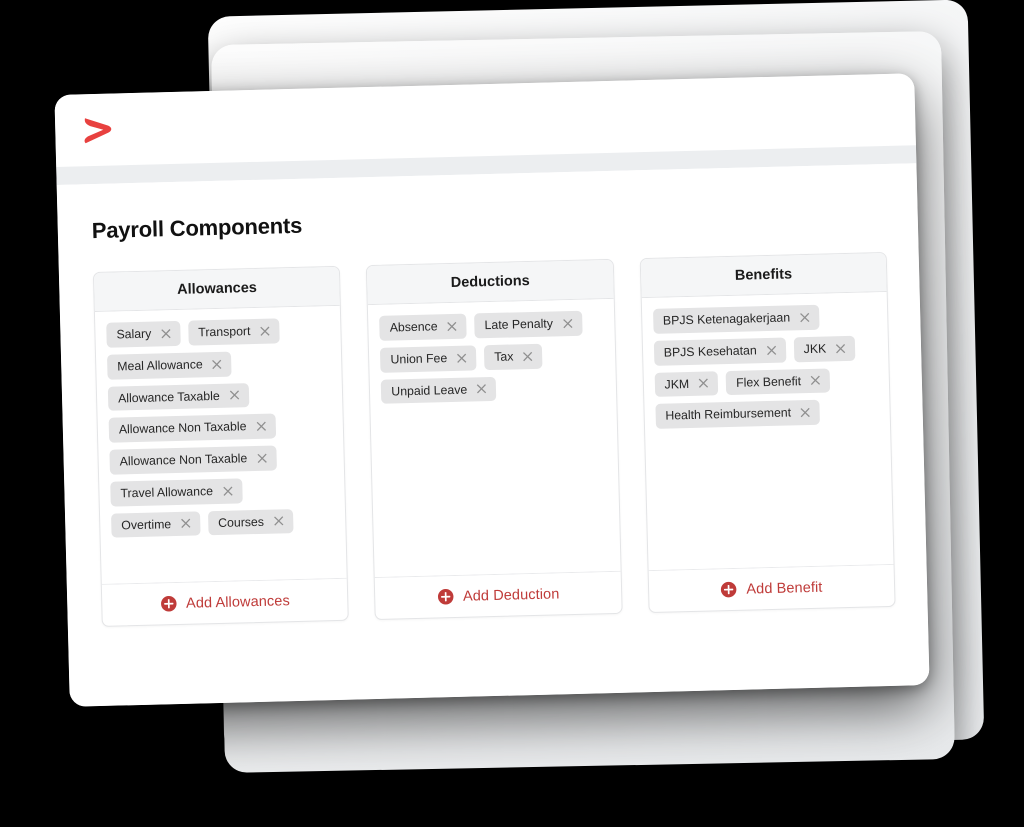 The image size is (1024, 827). Describe the element at coordinates (217, 289) in the screenshot. I see `panel-header-allowances: Allowances` at that location.